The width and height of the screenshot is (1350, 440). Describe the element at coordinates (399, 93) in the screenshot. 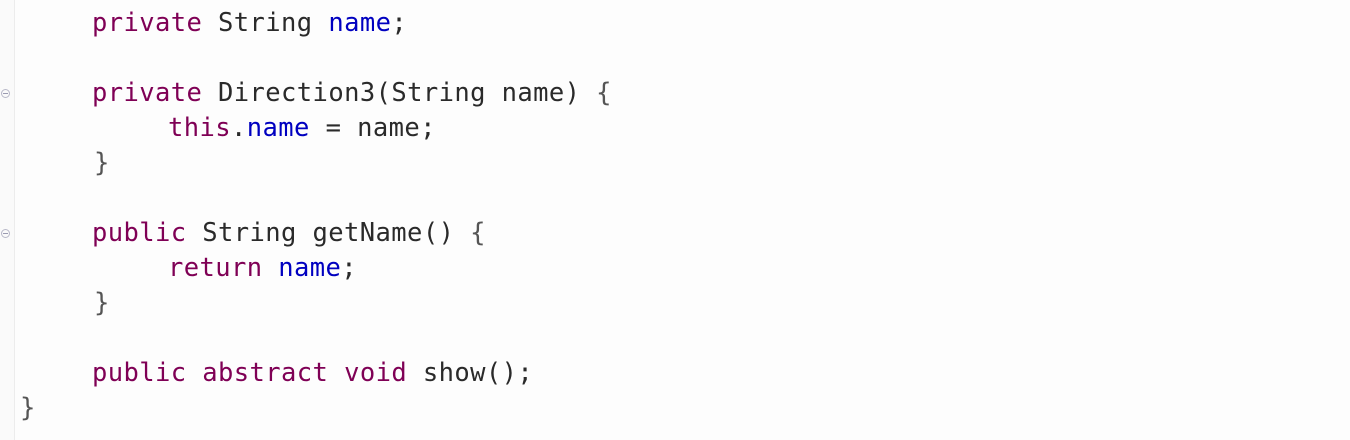

I see `constructor-declaration: Direction3(String name)` at that location.